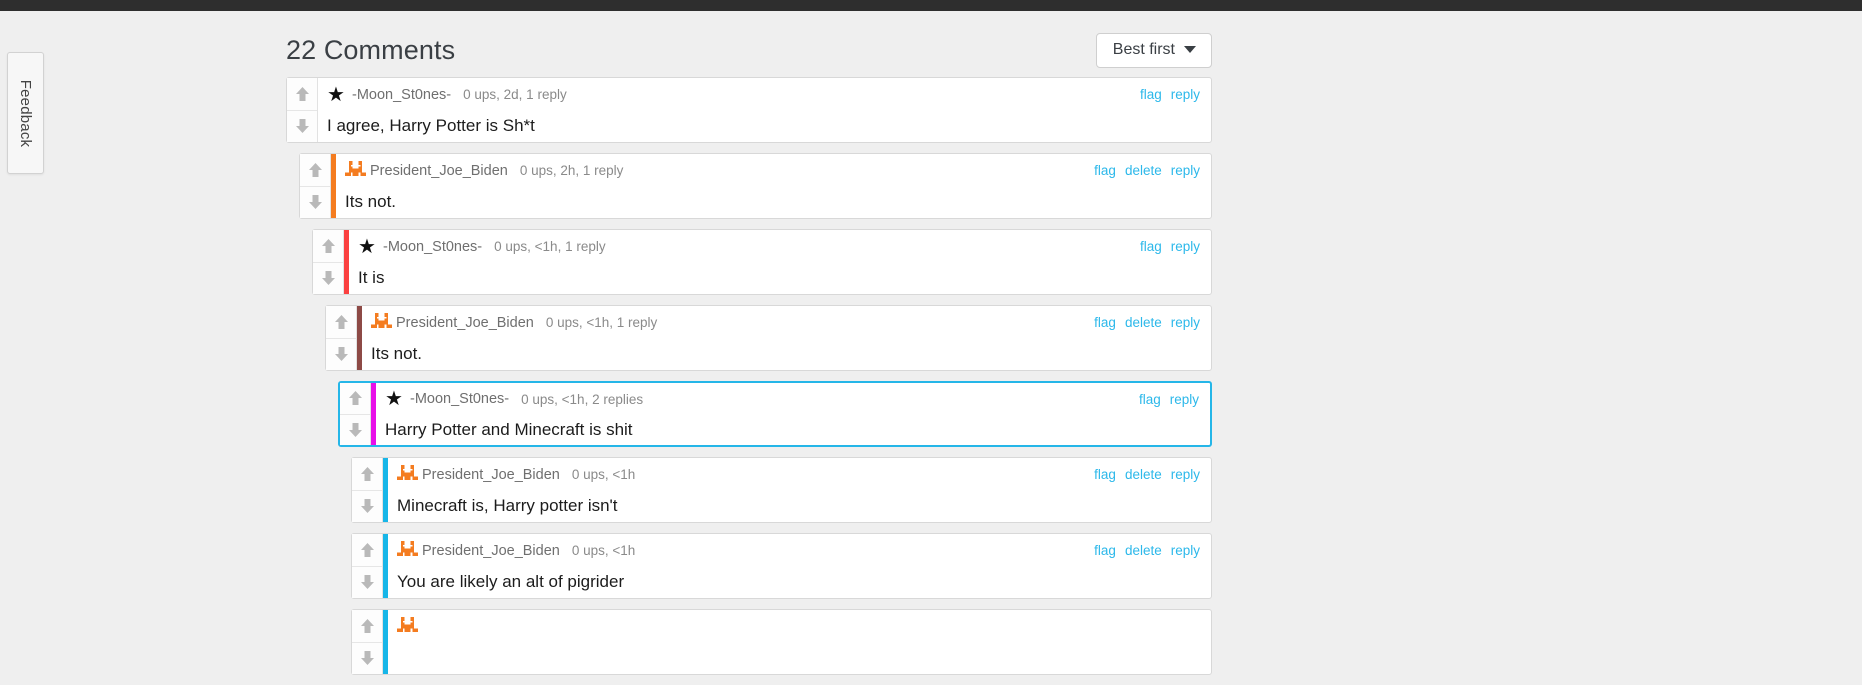  Describe the element at coordinates (371, 277) in the screenshot. I see `comment-text: It is` at that location.